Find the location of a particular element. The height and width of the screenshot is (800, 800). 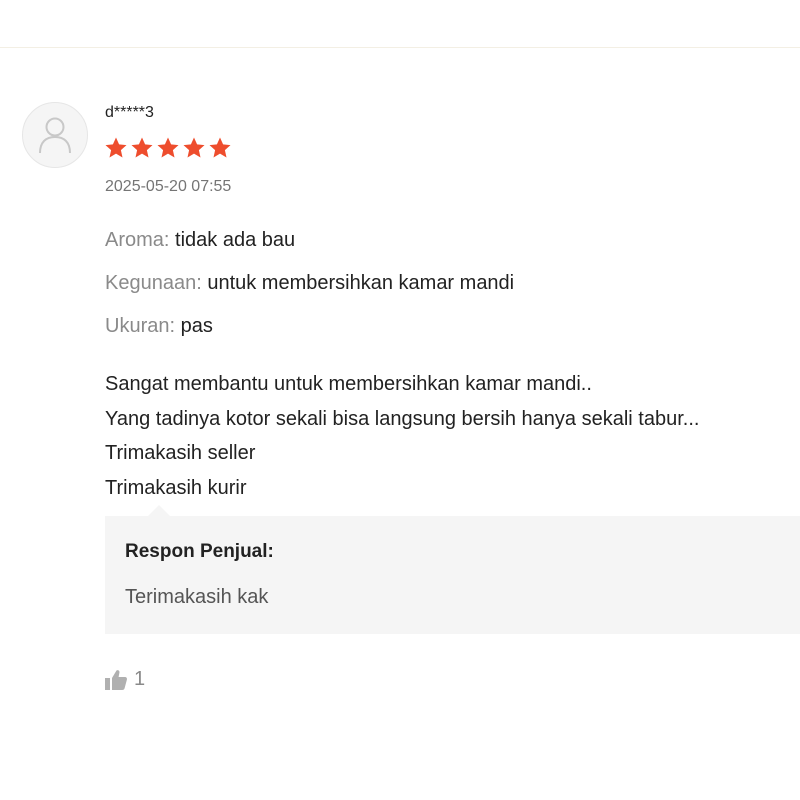

user-icon is located at coordinates (55, 135).